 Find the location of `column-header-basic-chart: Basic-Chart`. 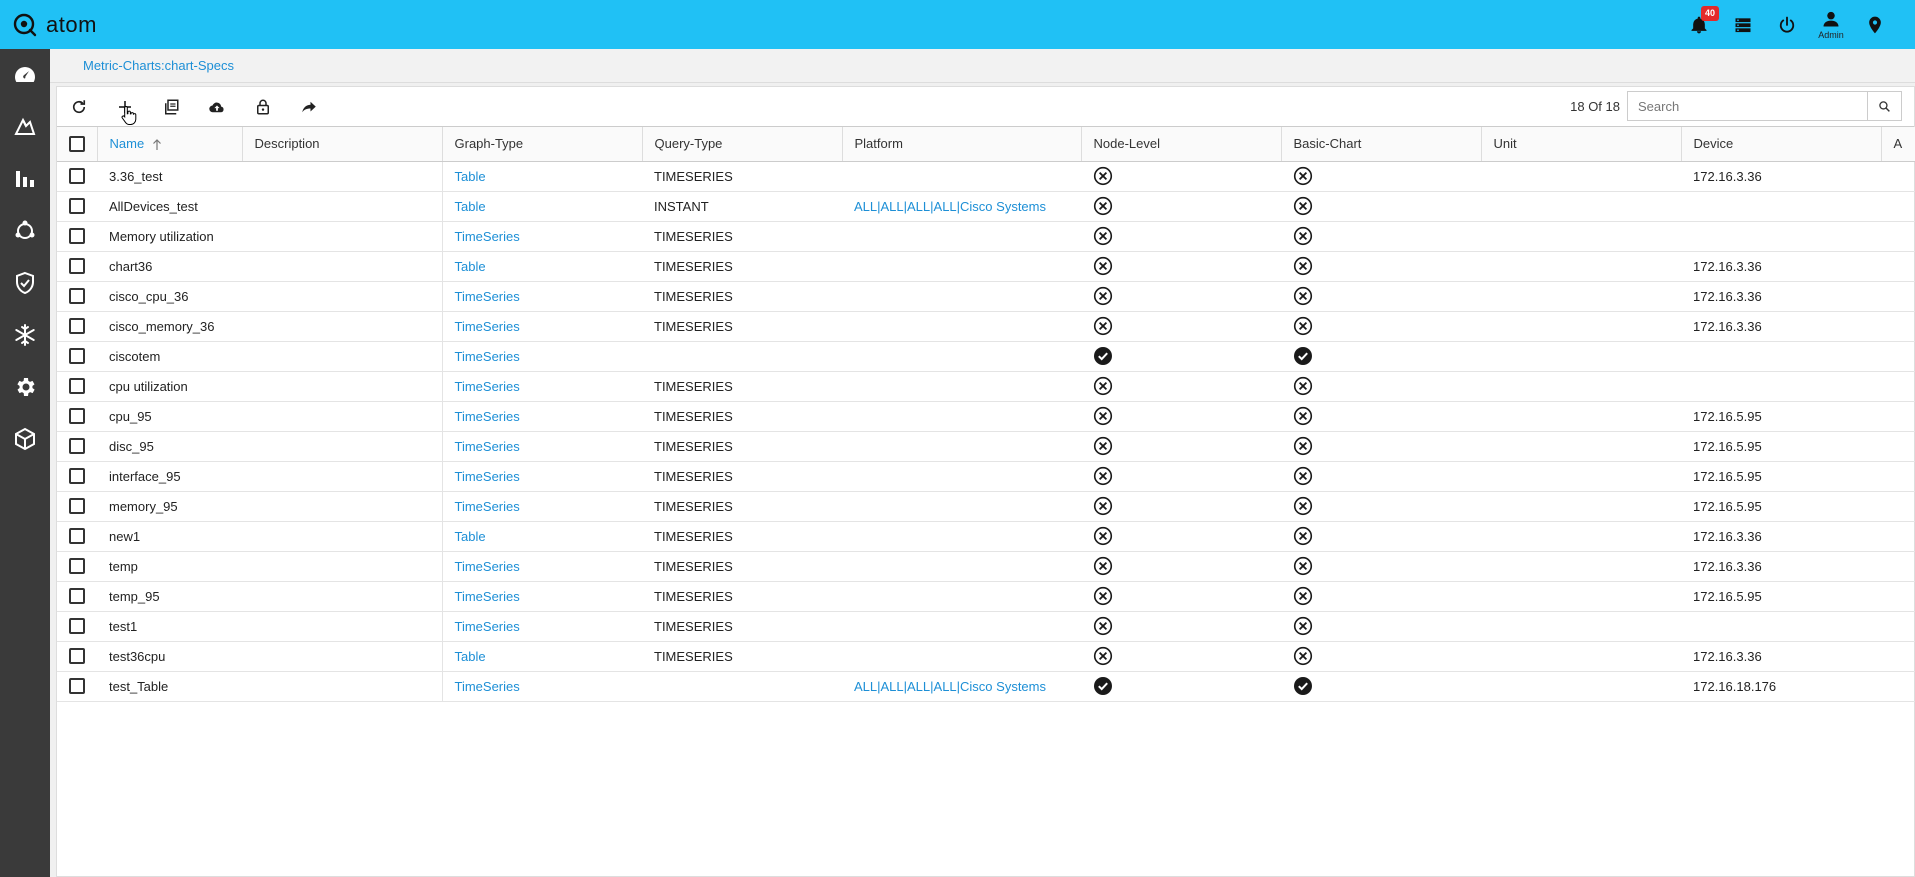

column-header-basic-chart: Basic-Chart is located at coordinates (1381, 144).